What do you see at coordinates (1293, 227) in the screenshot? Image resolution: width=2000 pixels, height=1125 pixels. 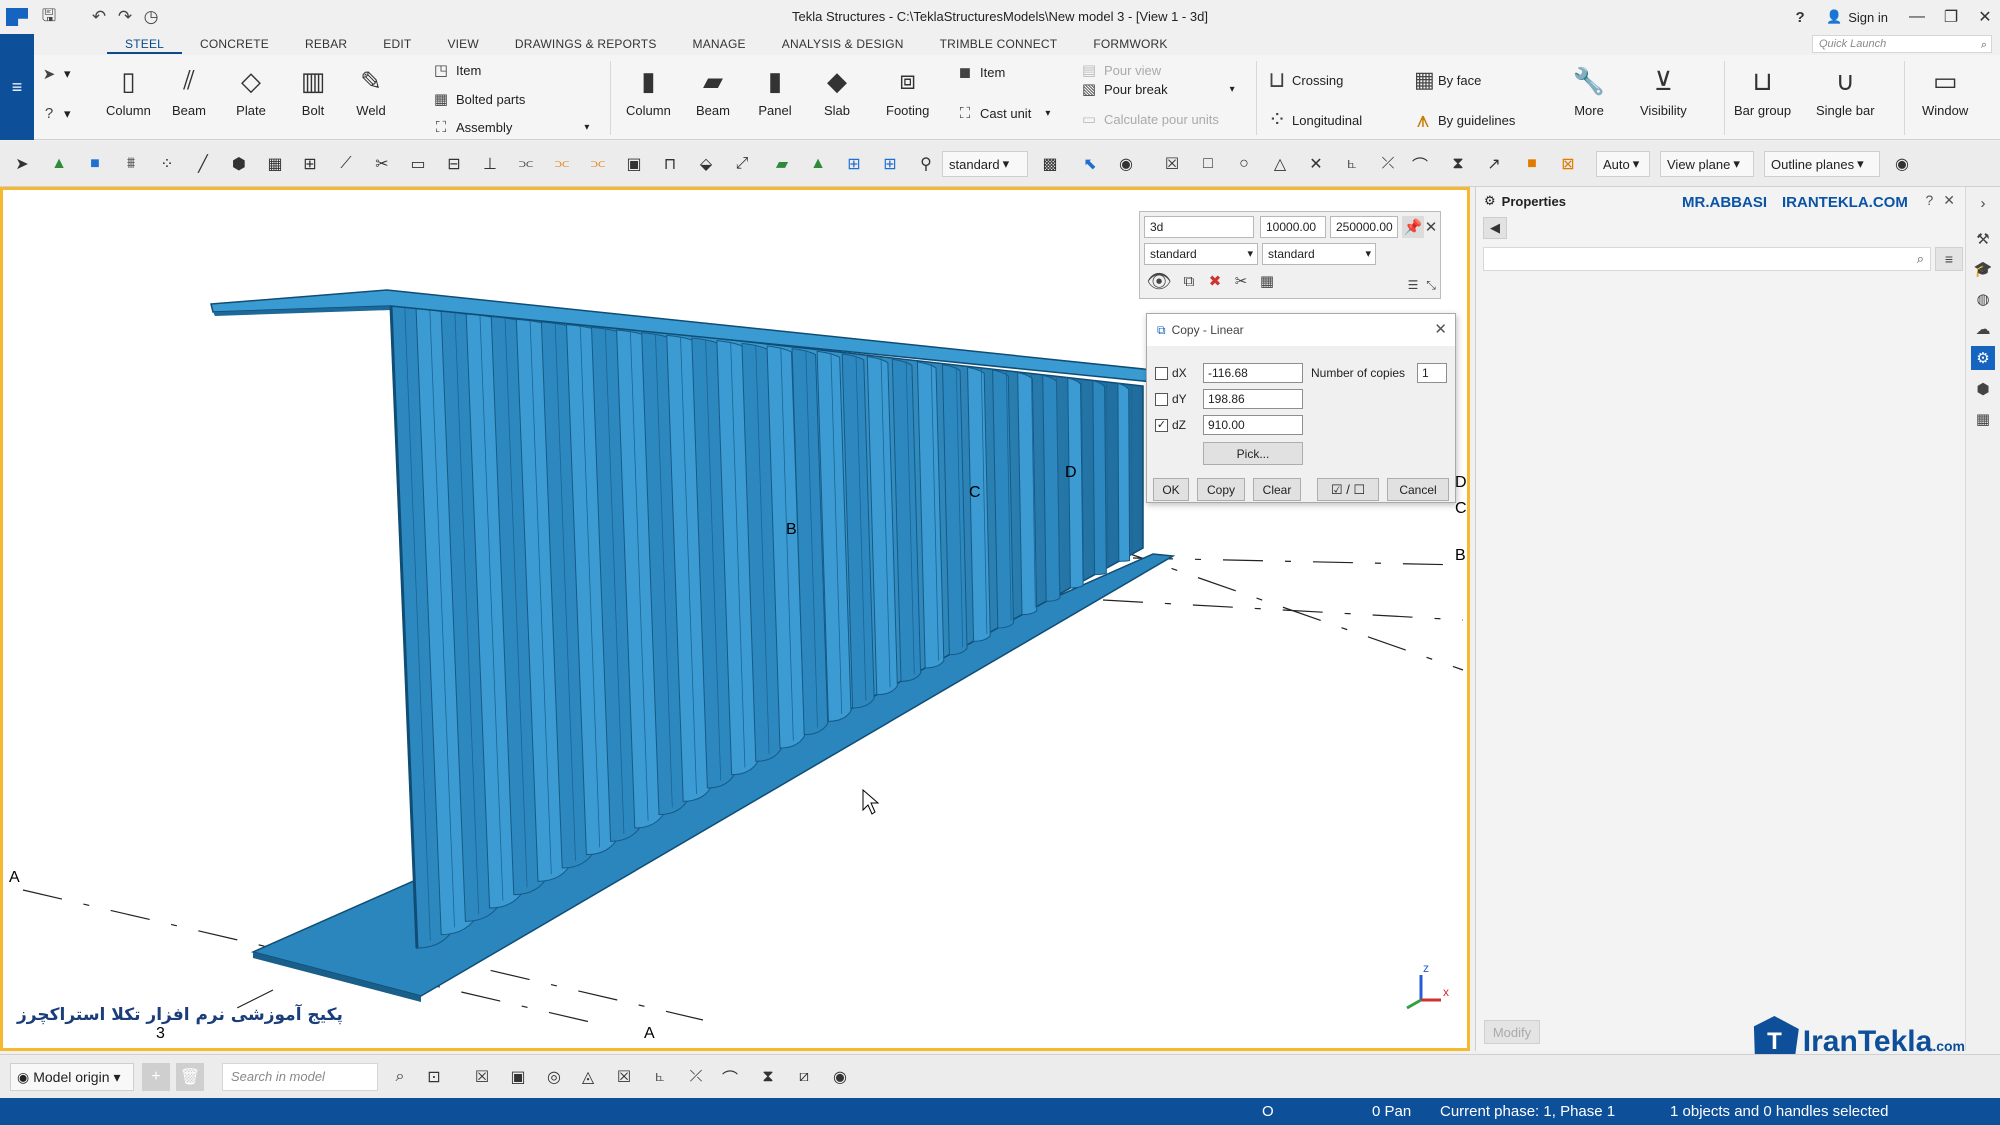 I see `depth-up-field: 10000.00` at bounding box center [1293, 227].